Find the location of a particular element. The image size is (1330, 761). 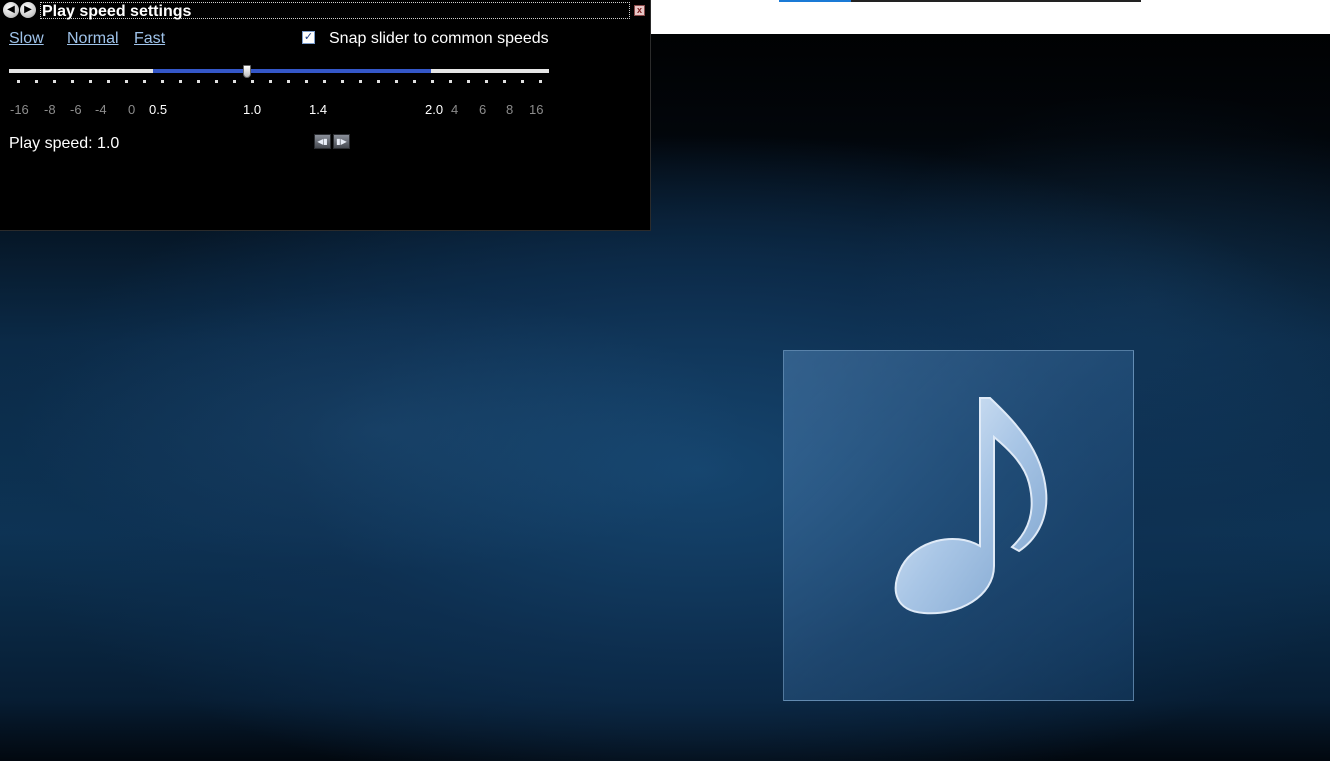

speed-slider-thumb is located at coordinates (247, 71).